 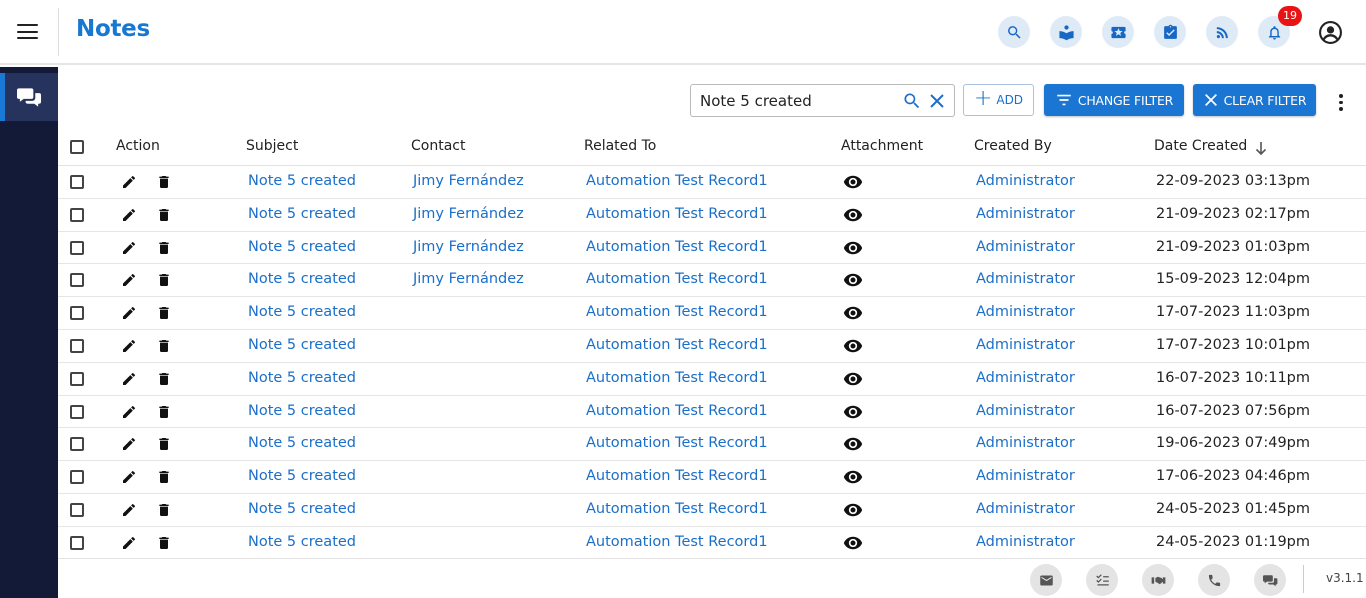 I want to click on select-all-checkbox, so click(x=77, y=147).